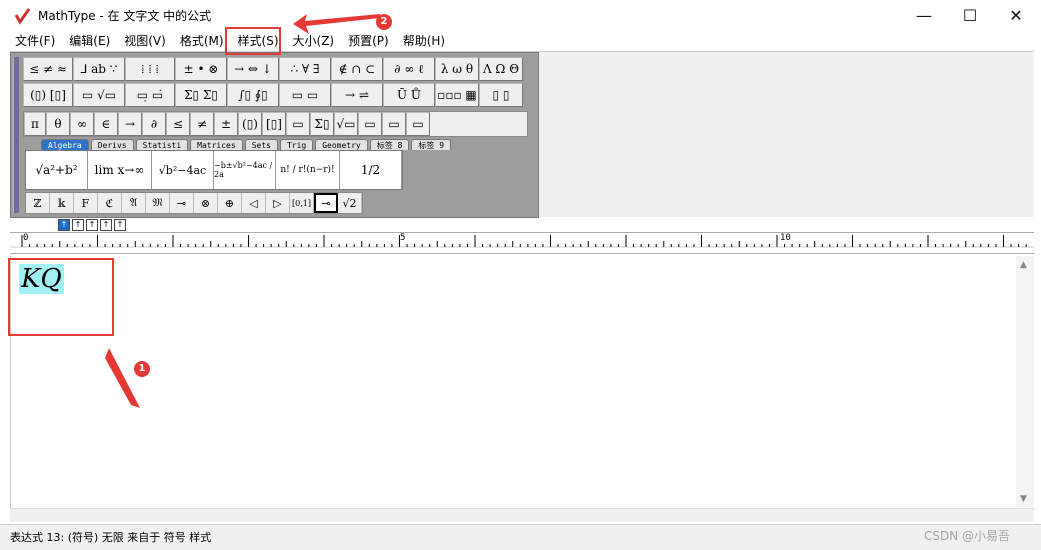  What do you see at coordinates (322, 124) in the screenshot?
I see `sum-button: Σ▯` at bounding box center [322, 124].